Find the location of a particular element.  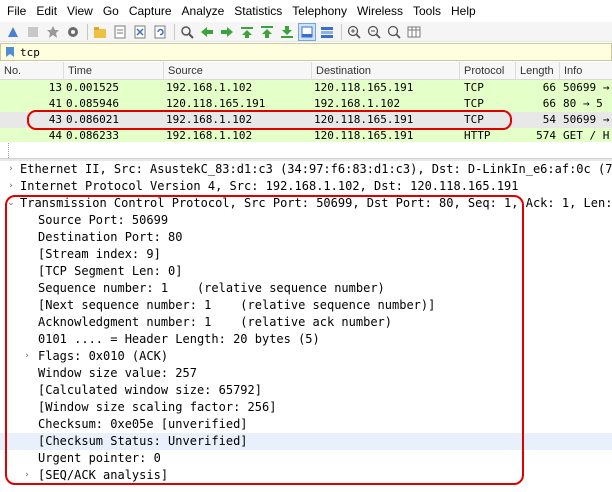

stop-capture-icon is located at coordinates (33, 32).